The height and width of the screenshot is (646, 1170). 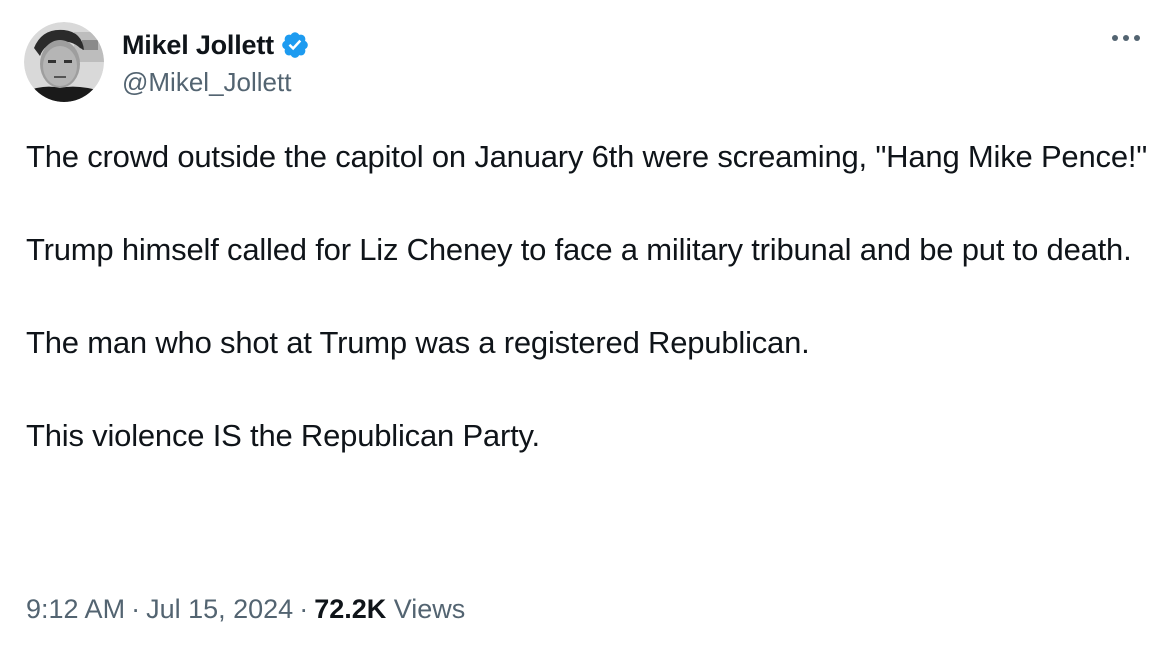 I want to click on more-horizontal-icon, so click(x=1126, y=38).